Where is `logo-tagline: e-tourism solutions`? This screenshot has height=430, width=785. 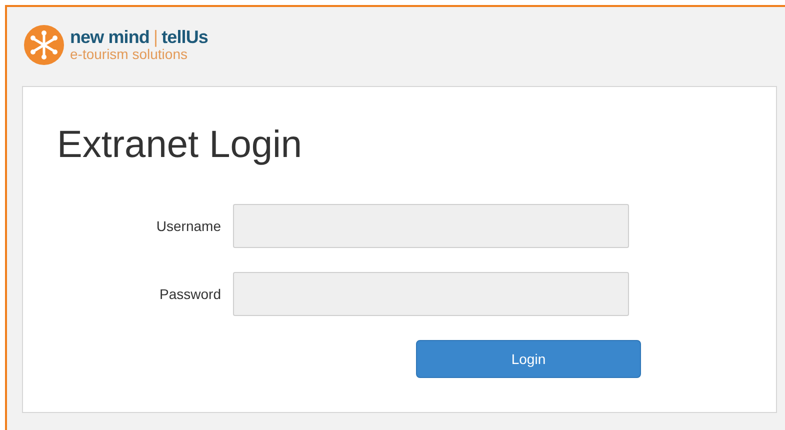
logo-tagline: e-tourism solutions is located at coordinates (129, 54).